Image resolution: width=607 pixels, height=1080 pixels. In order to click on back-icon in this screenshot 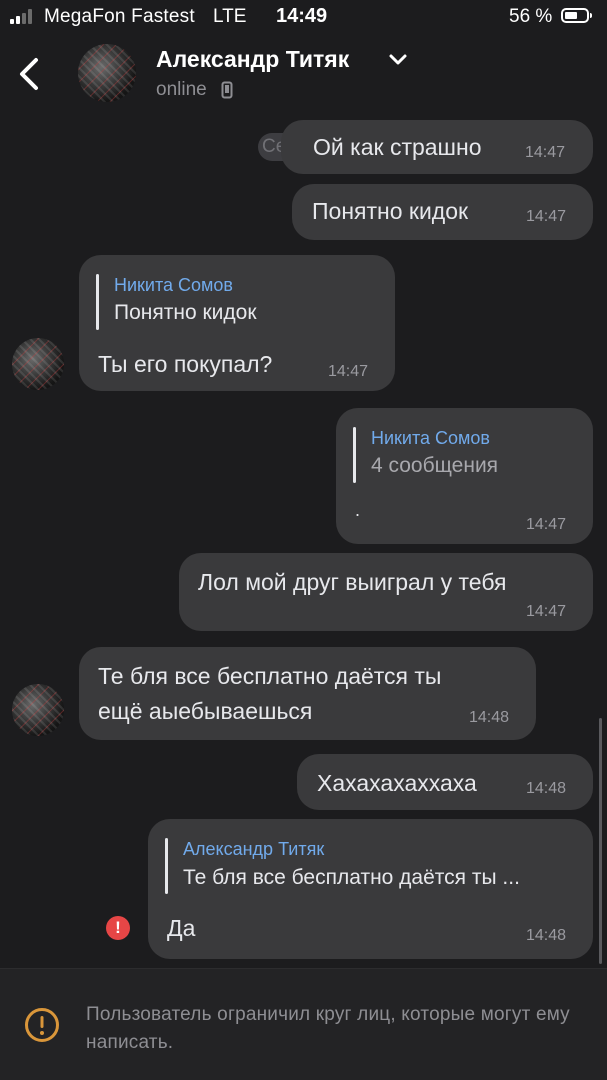, I will do `click(30, 74)`.